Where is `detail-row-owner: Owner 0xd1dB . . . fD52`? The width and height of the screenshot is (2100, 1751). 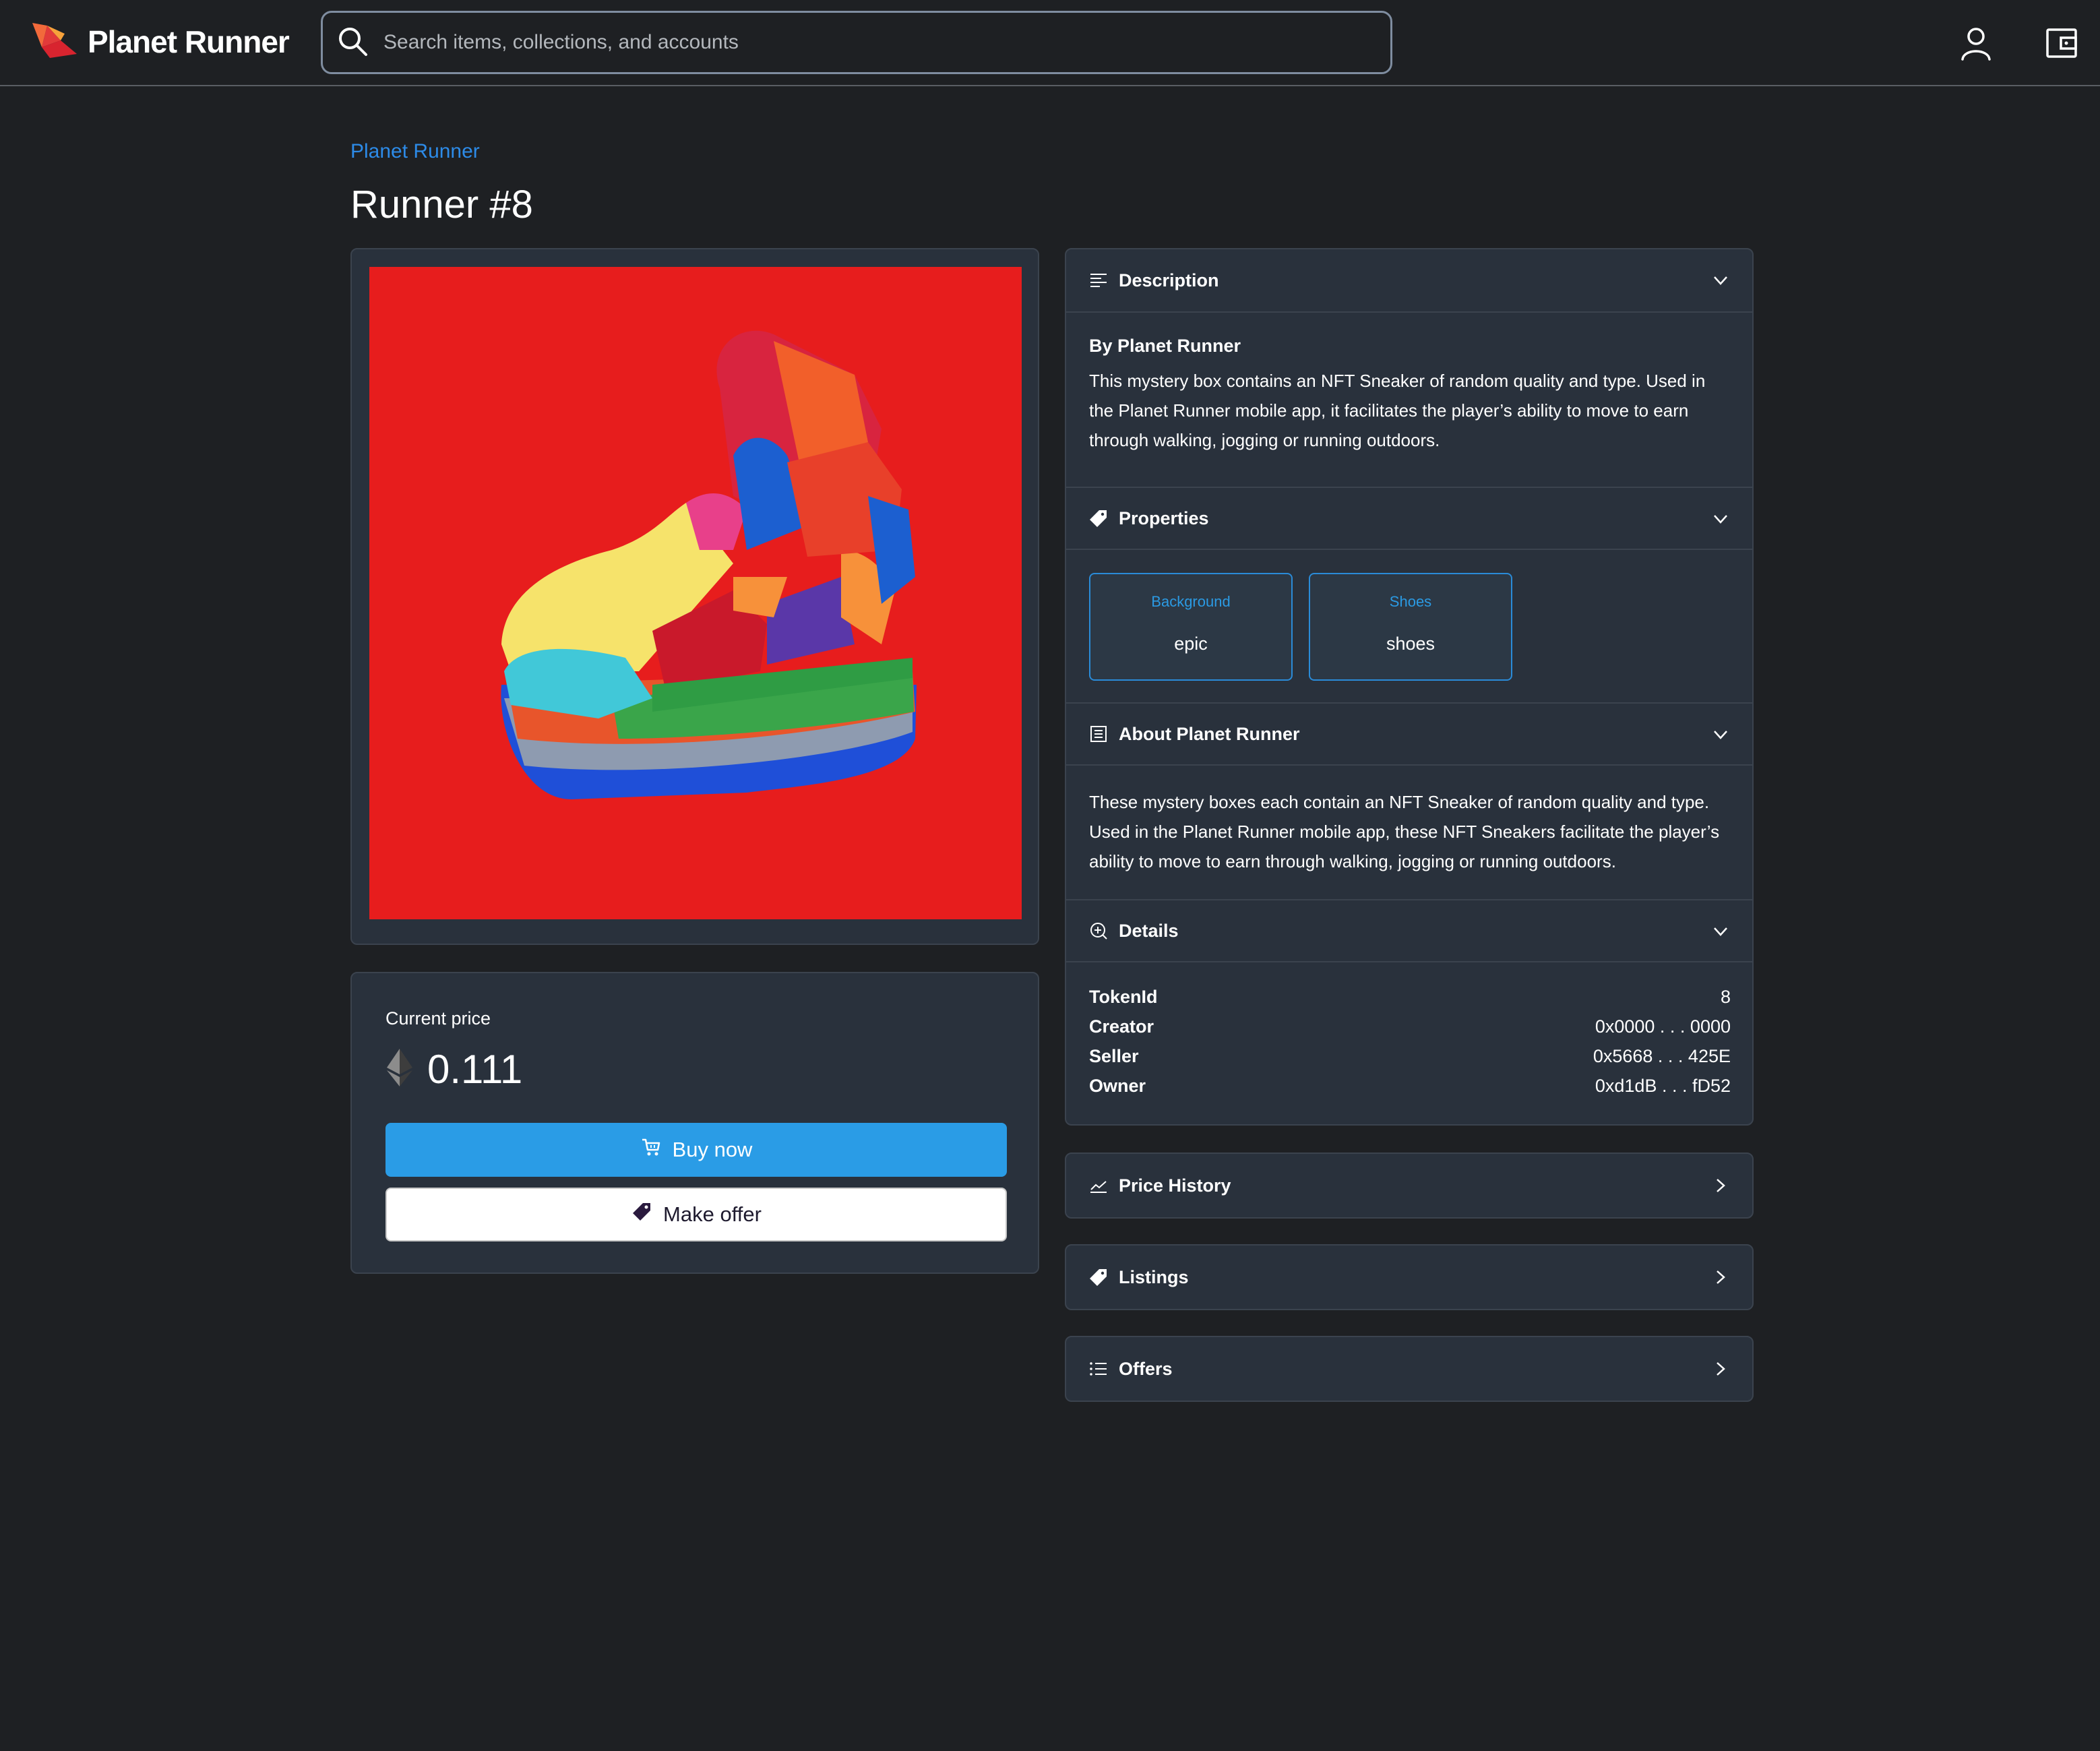 detail-row-owner: Owner 0xd1dB . . . fD52 is located at coordinates (1410, 1090).